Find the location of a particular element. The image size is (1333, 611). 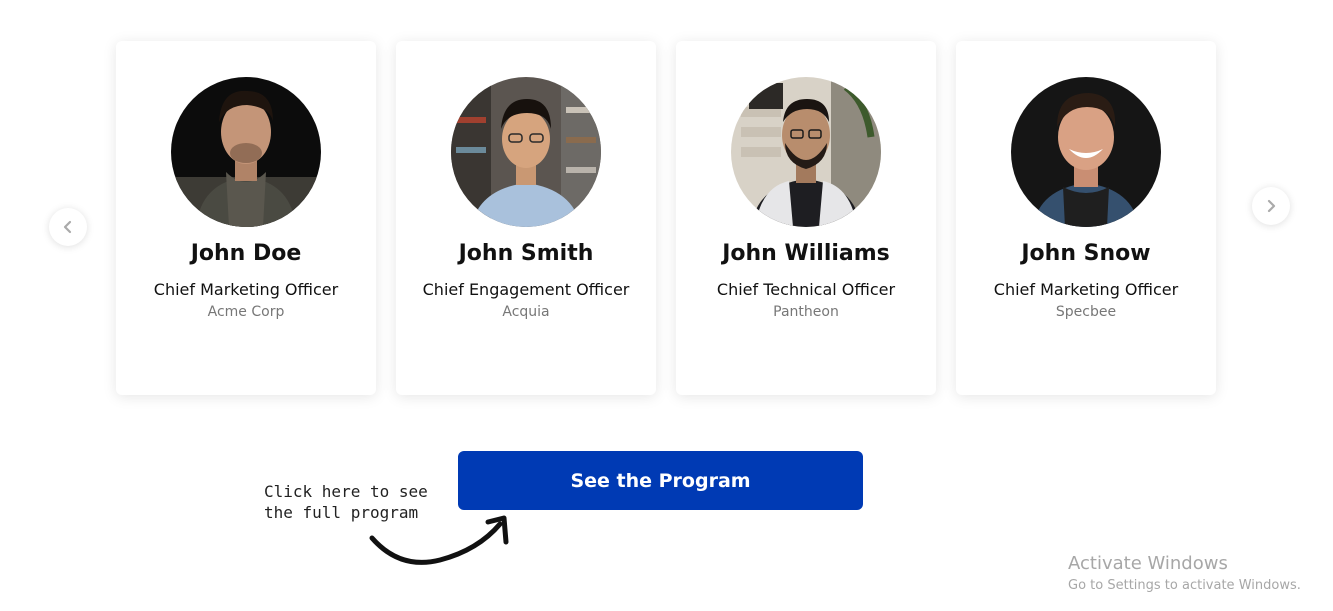

chevron-left-icon is located at coordinates (67, 227).